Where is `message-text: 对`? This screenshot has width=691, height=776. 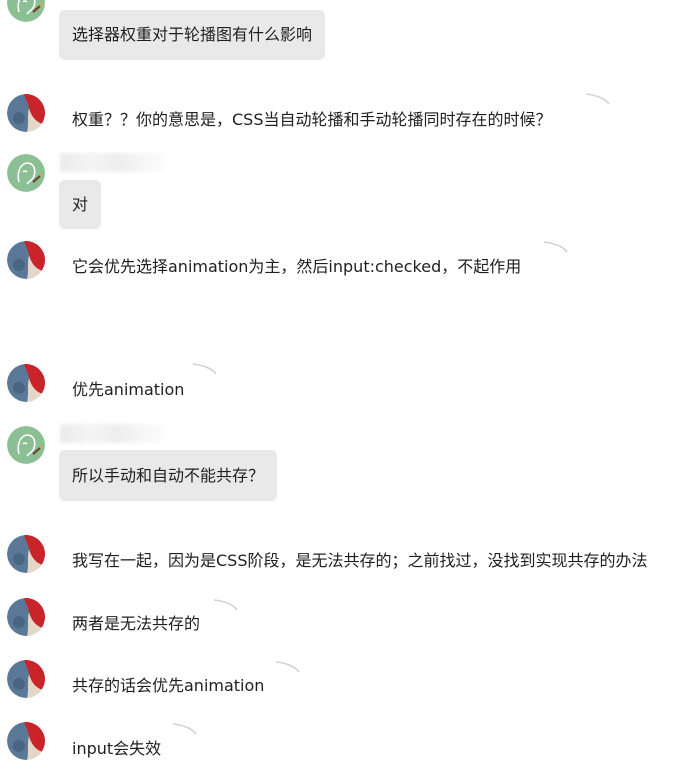
message-text: 对 is located at coordinates (80, 204).